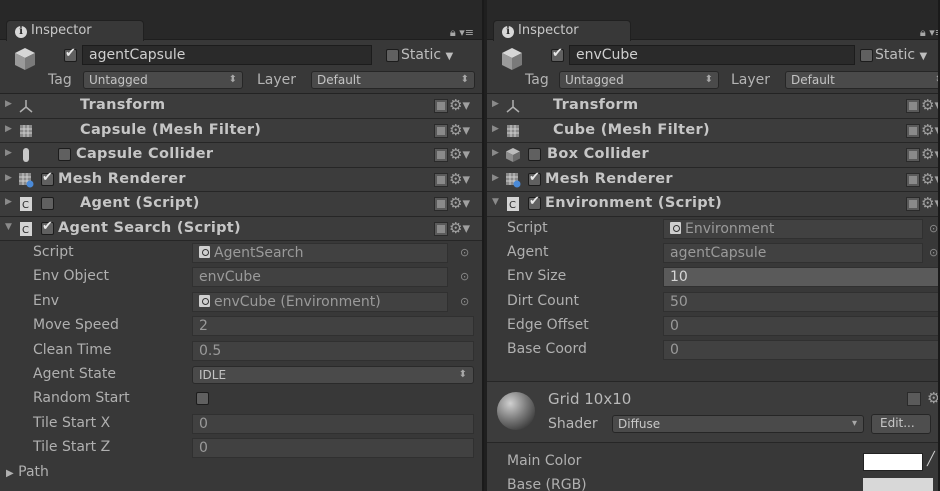 The image size is (940, 491). What do you see at coordinates (712, 204) in the screenshot?
I see `component-environment-script: ▼ C Environment (Script) ⚙▾` at bounding box center [712, 204].